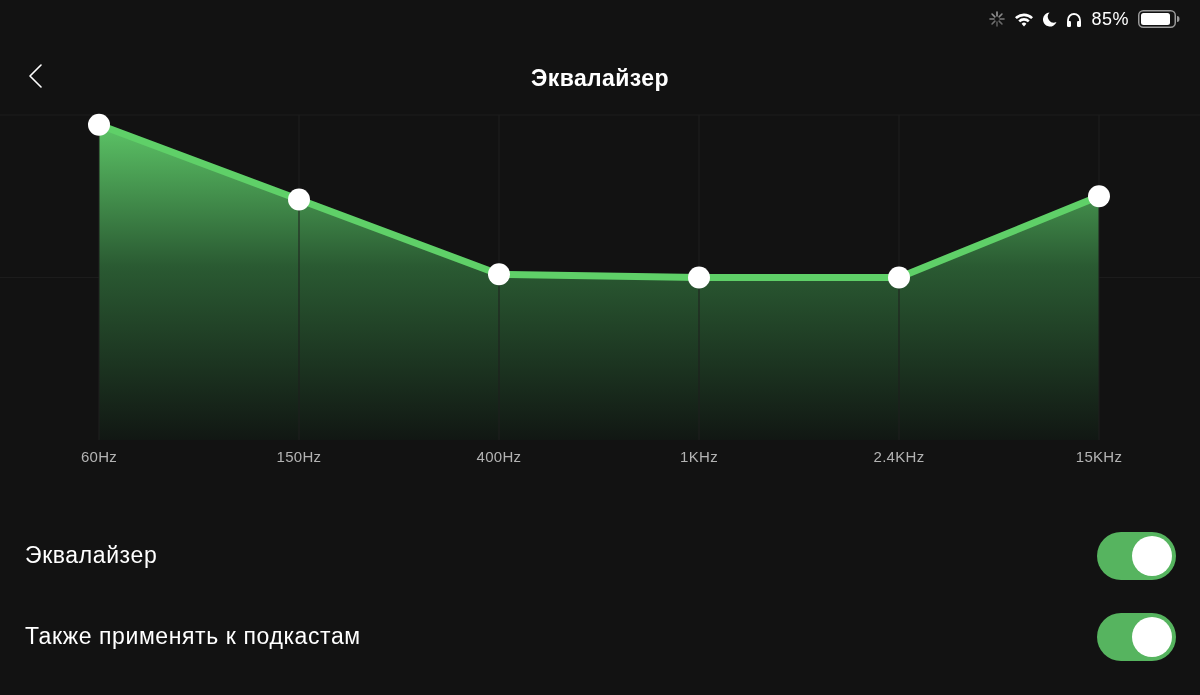 The width and height of the screenshot is (1200, 695). What do you see at coordinates (1074, 19) in the screenshot?
I see `headphones-icon` at bounding box center [1074, 19].